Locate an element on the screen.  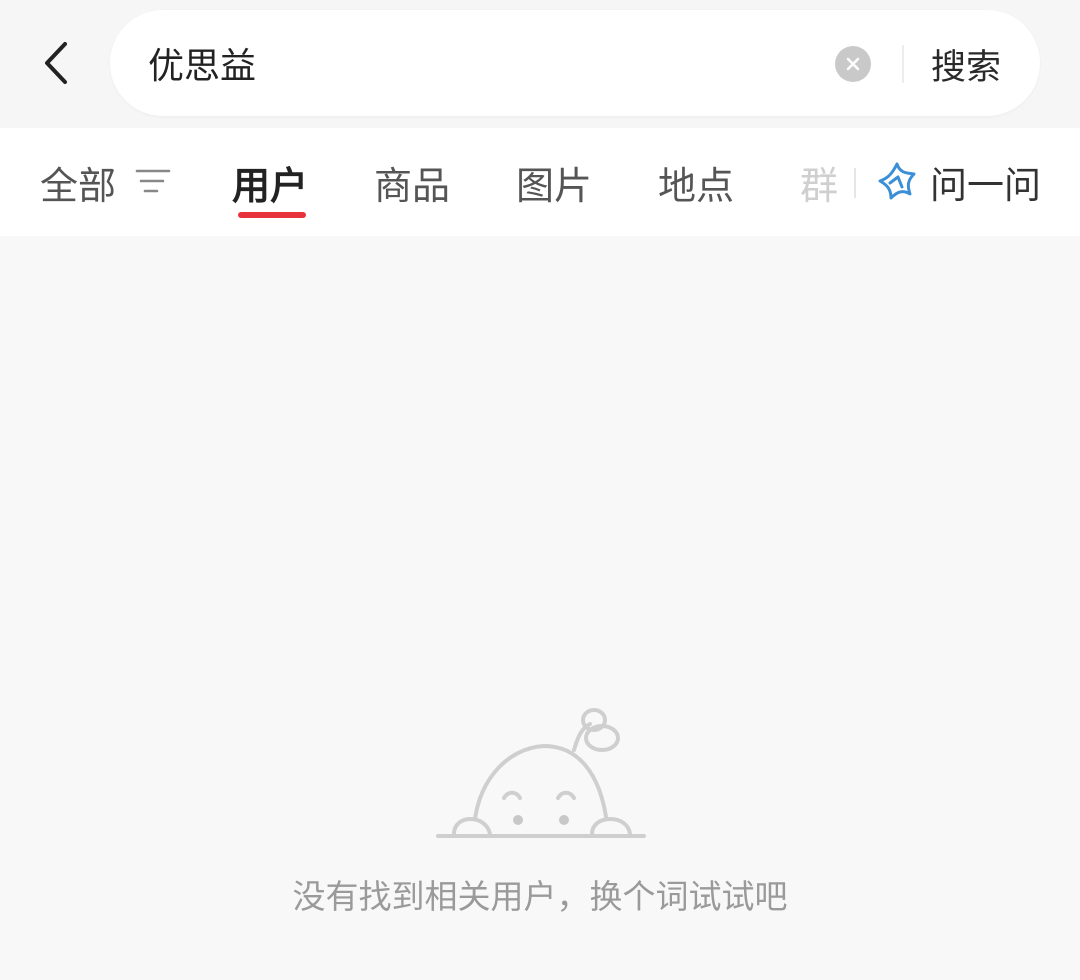
search-header: 搜索 is located at coordinates (540, 64).